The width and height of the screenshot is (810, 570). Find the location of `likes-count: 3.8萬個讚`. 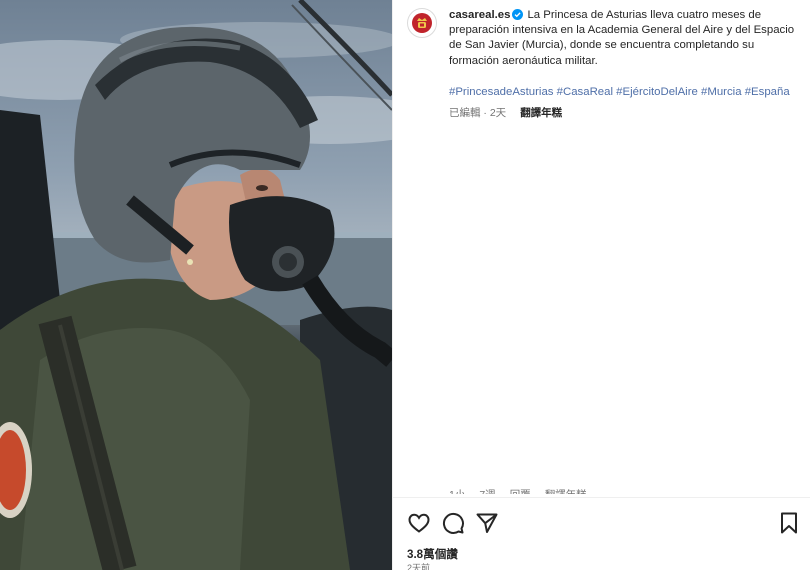

likes-count: 3.8萬個讚 is located at coordinates (432, 554).